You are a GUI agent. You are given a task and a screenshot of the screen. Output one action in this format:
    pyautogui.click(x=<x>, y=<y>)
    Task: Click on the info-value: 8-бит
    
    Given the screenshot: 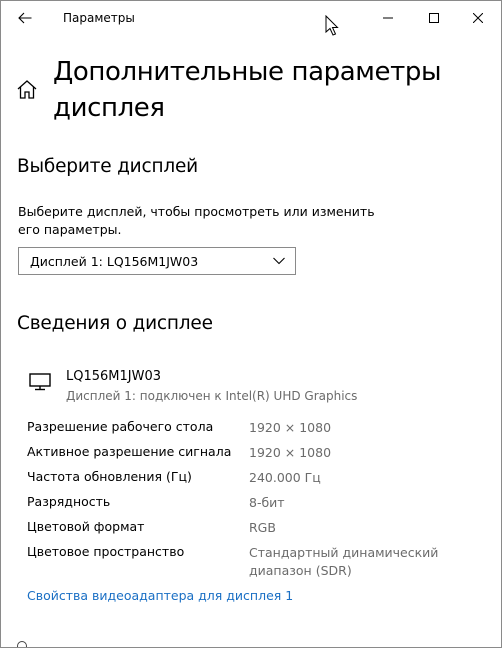 What is the action you would take?
    pyautogui.click(x=267, y=502)
    